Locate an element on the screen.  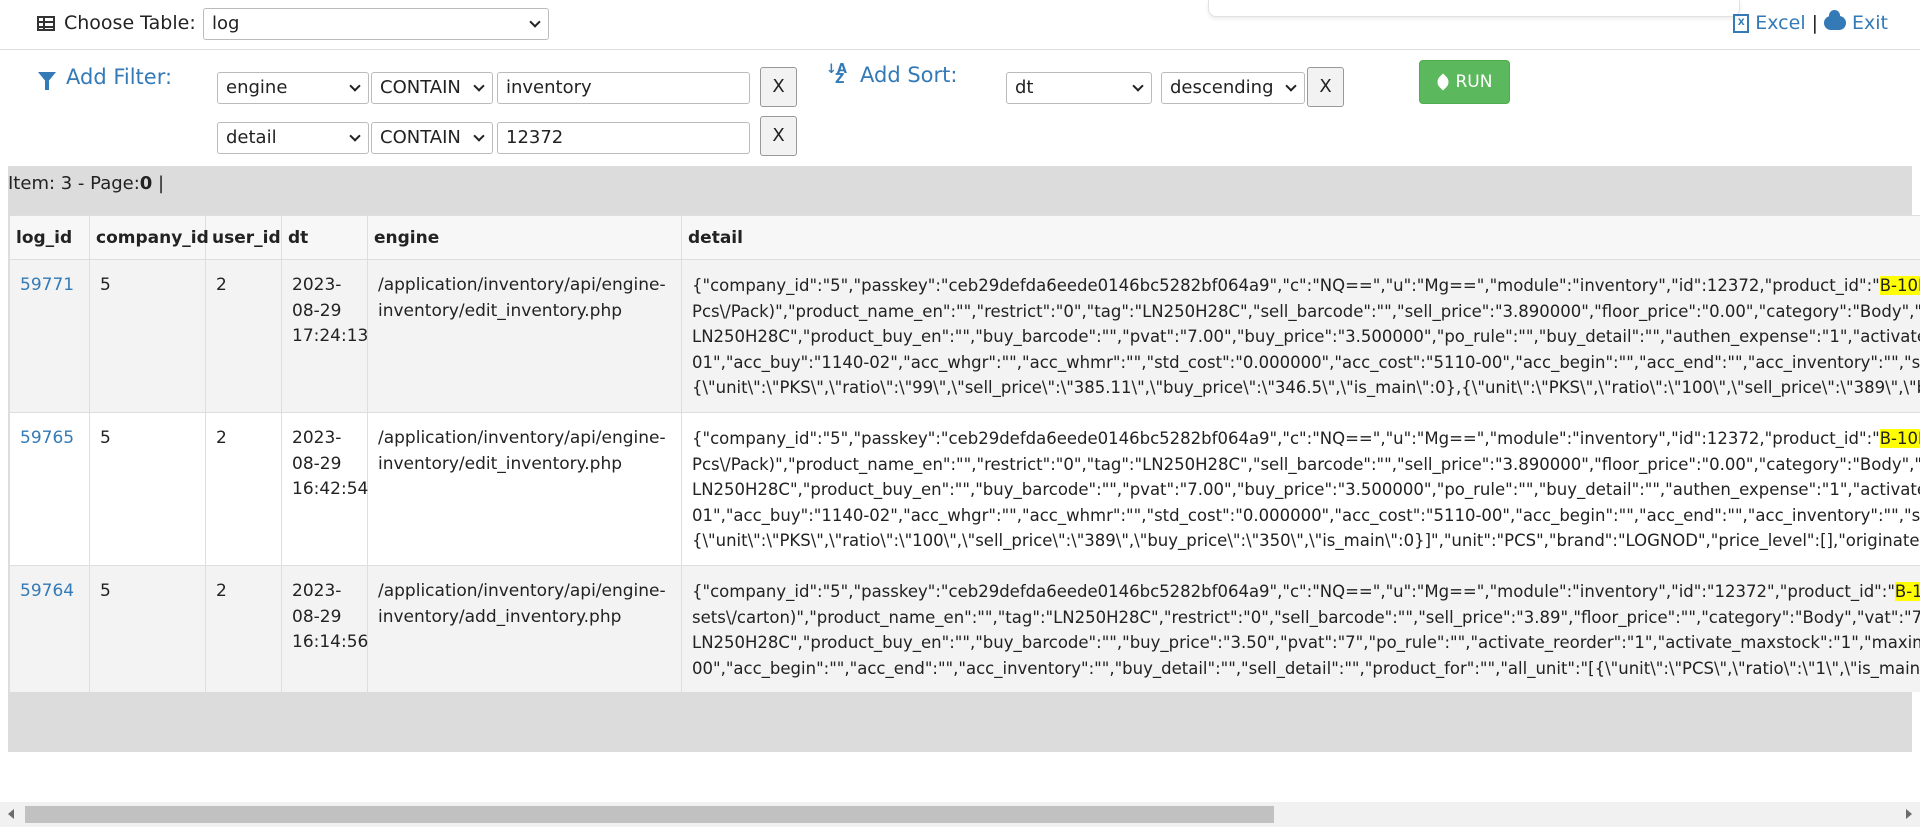
filter-field-value: detail is located at coordinates (251, 137).